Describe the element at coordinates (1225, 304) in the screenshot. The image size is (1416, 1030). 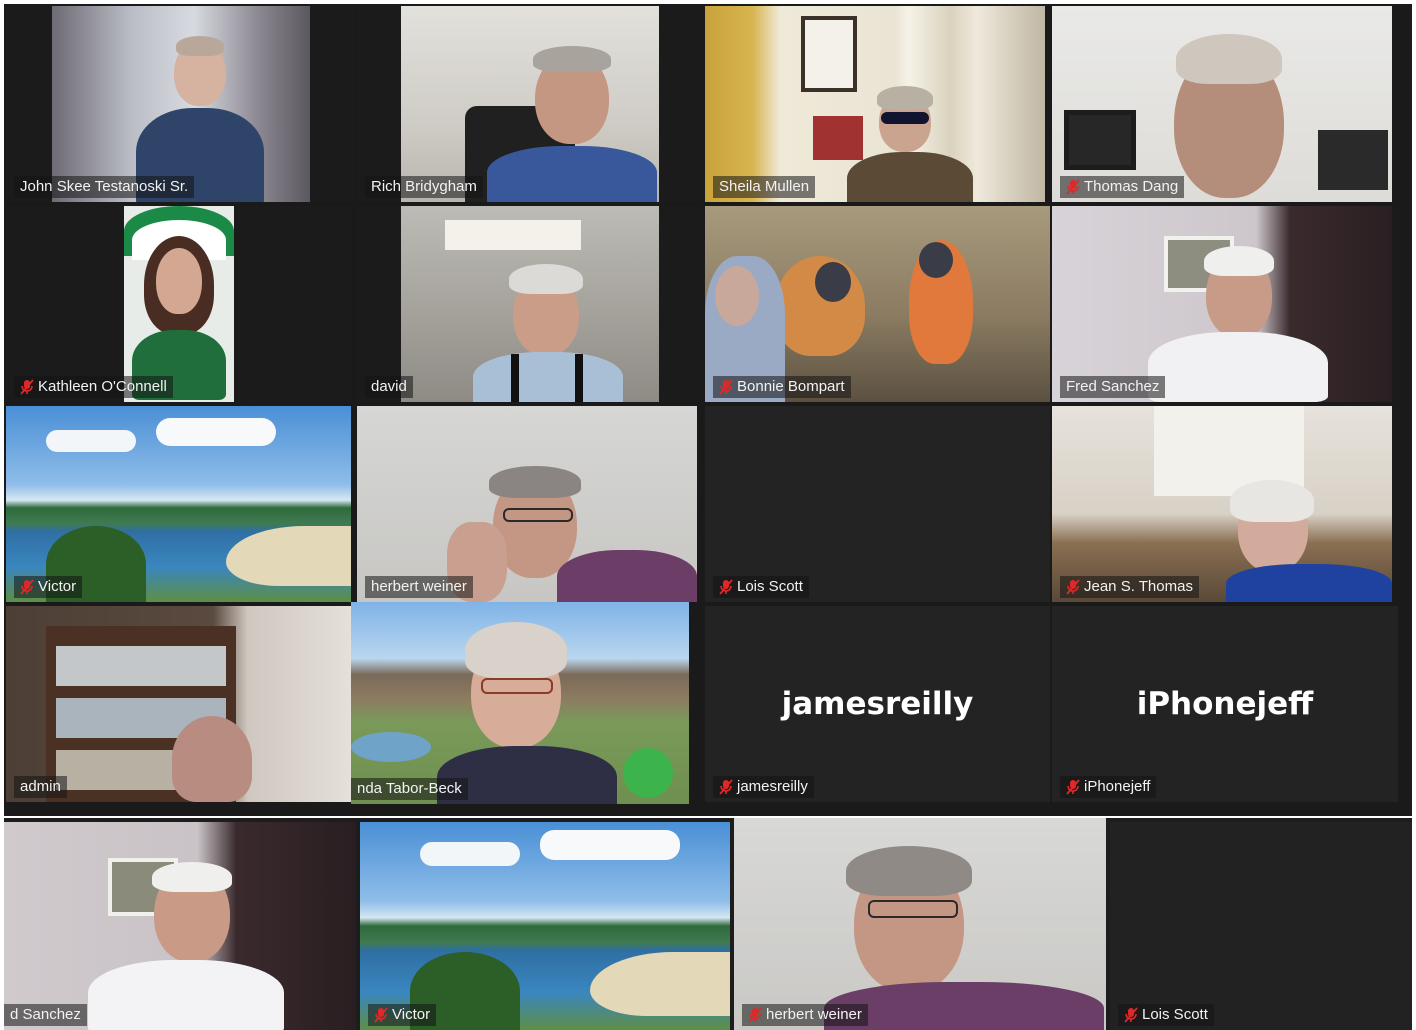
I see `video-tile-fred: Fred Sanchez` at that location.